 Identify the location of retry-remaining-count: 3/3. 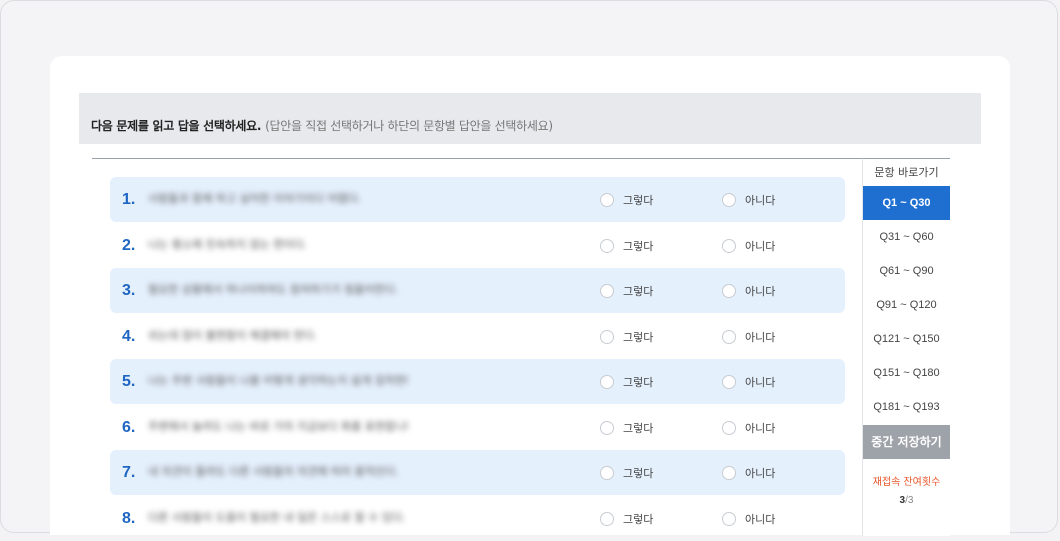
(906, 500).